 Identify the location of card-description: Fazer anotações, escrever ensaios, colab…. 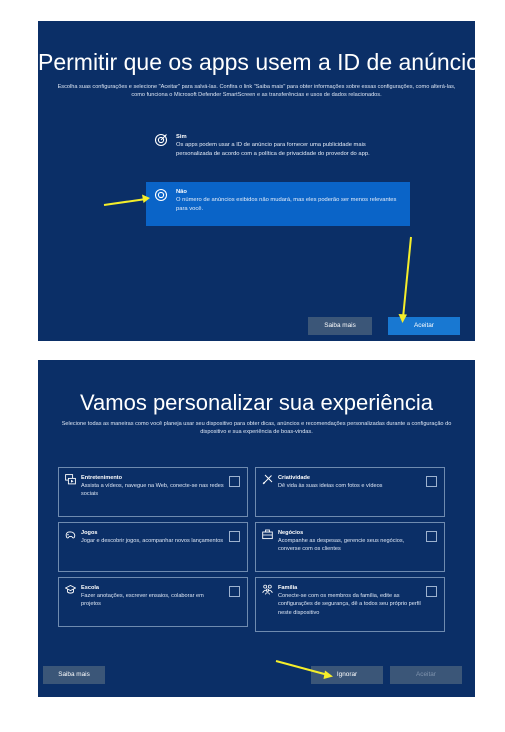
(142, 600).